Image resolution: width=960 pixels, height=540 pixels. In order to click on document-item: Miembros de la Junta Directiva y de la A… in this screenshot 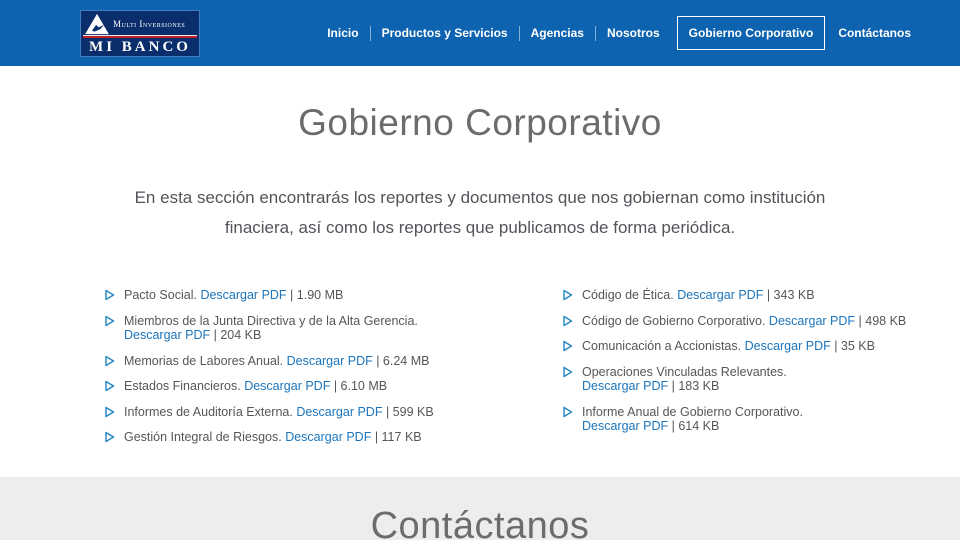, I will do `click(334, 328)`.